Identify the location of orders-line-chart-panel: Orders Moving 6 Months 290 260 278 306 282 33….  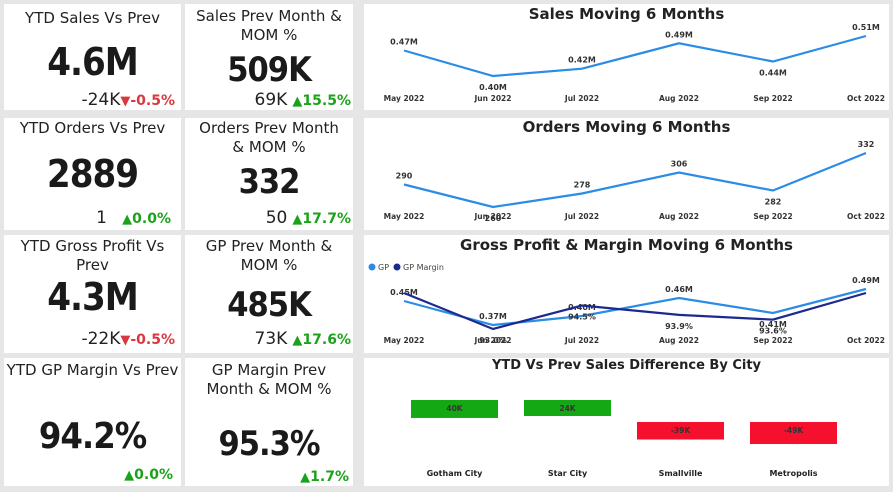
(626, 174).